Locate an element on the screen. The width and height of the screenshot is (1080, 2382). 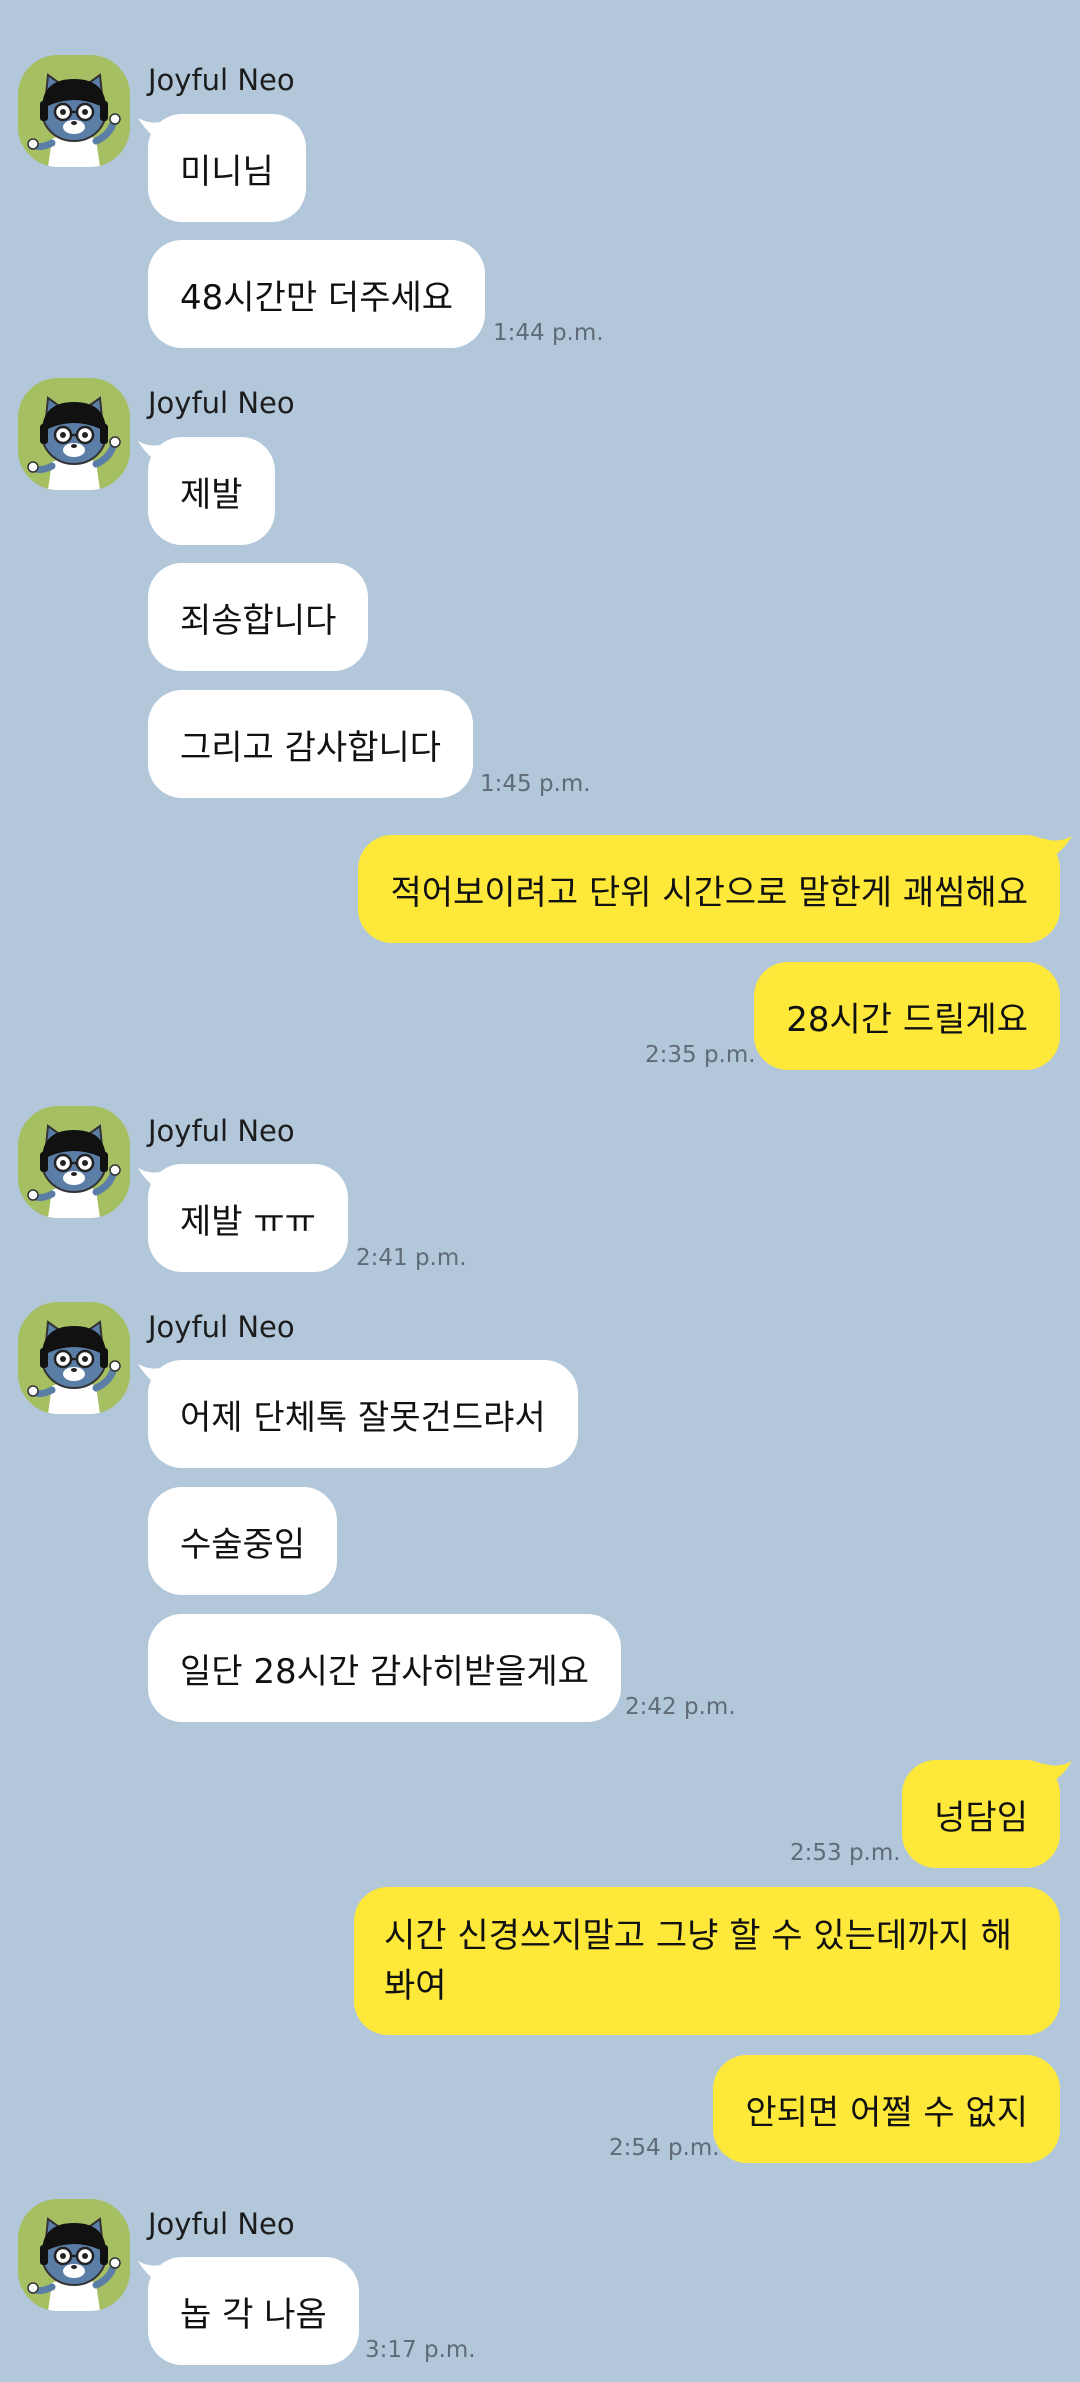
incoming-message: 그리고 감사합니다 is located at coordinates (311, 744).